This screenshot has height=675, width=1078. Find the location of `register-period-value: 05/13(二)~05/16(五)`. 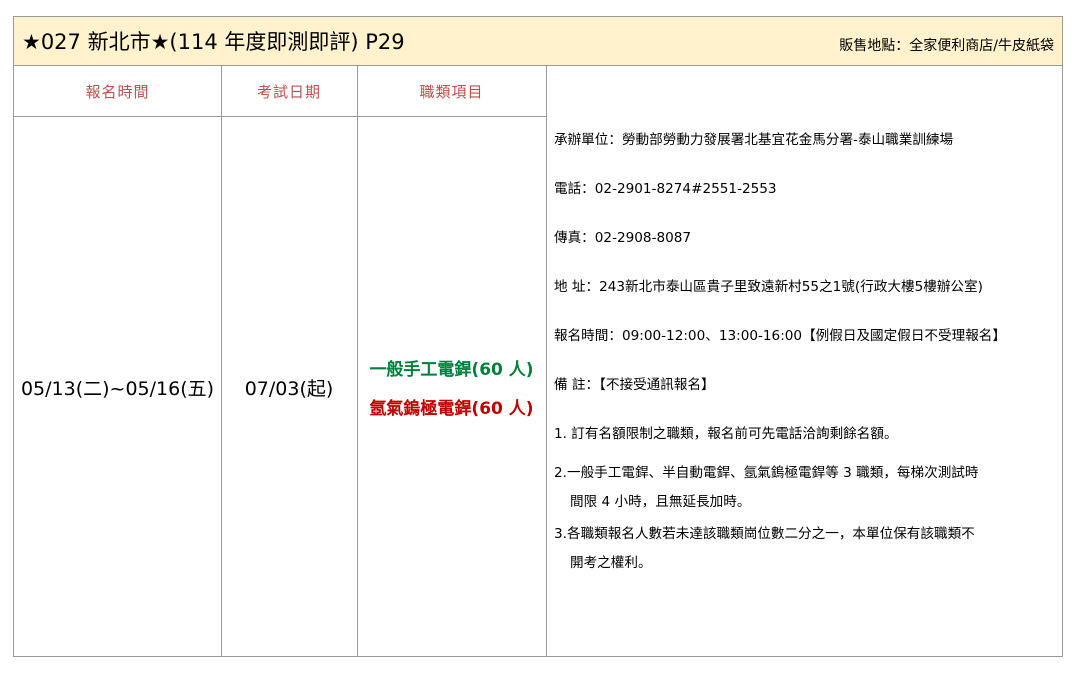

register-period-value: 05/13(二)~05/16(五) is located at coordinates (117, 388).